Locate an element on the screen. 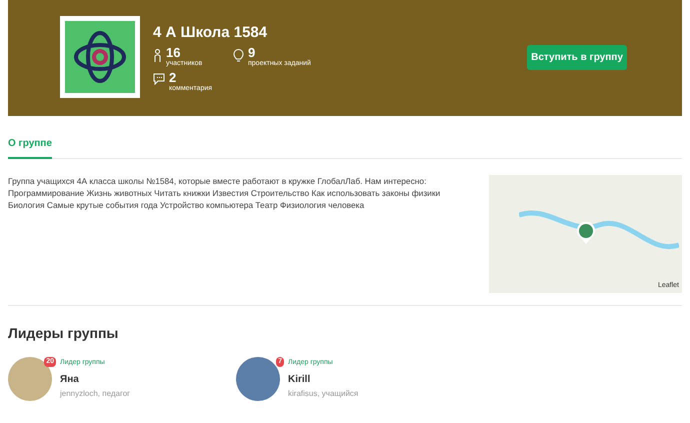 Image resolution: width=690 pixels, height=423 pixels. map-pin-icon is located at coordinates (586, 233).